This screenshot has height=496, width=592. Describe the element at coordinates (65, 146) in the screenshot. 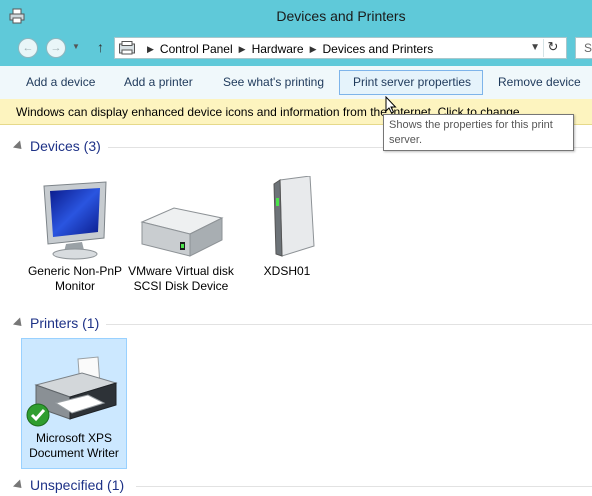

I see `group-label-devices: Devices (3)` at that location.